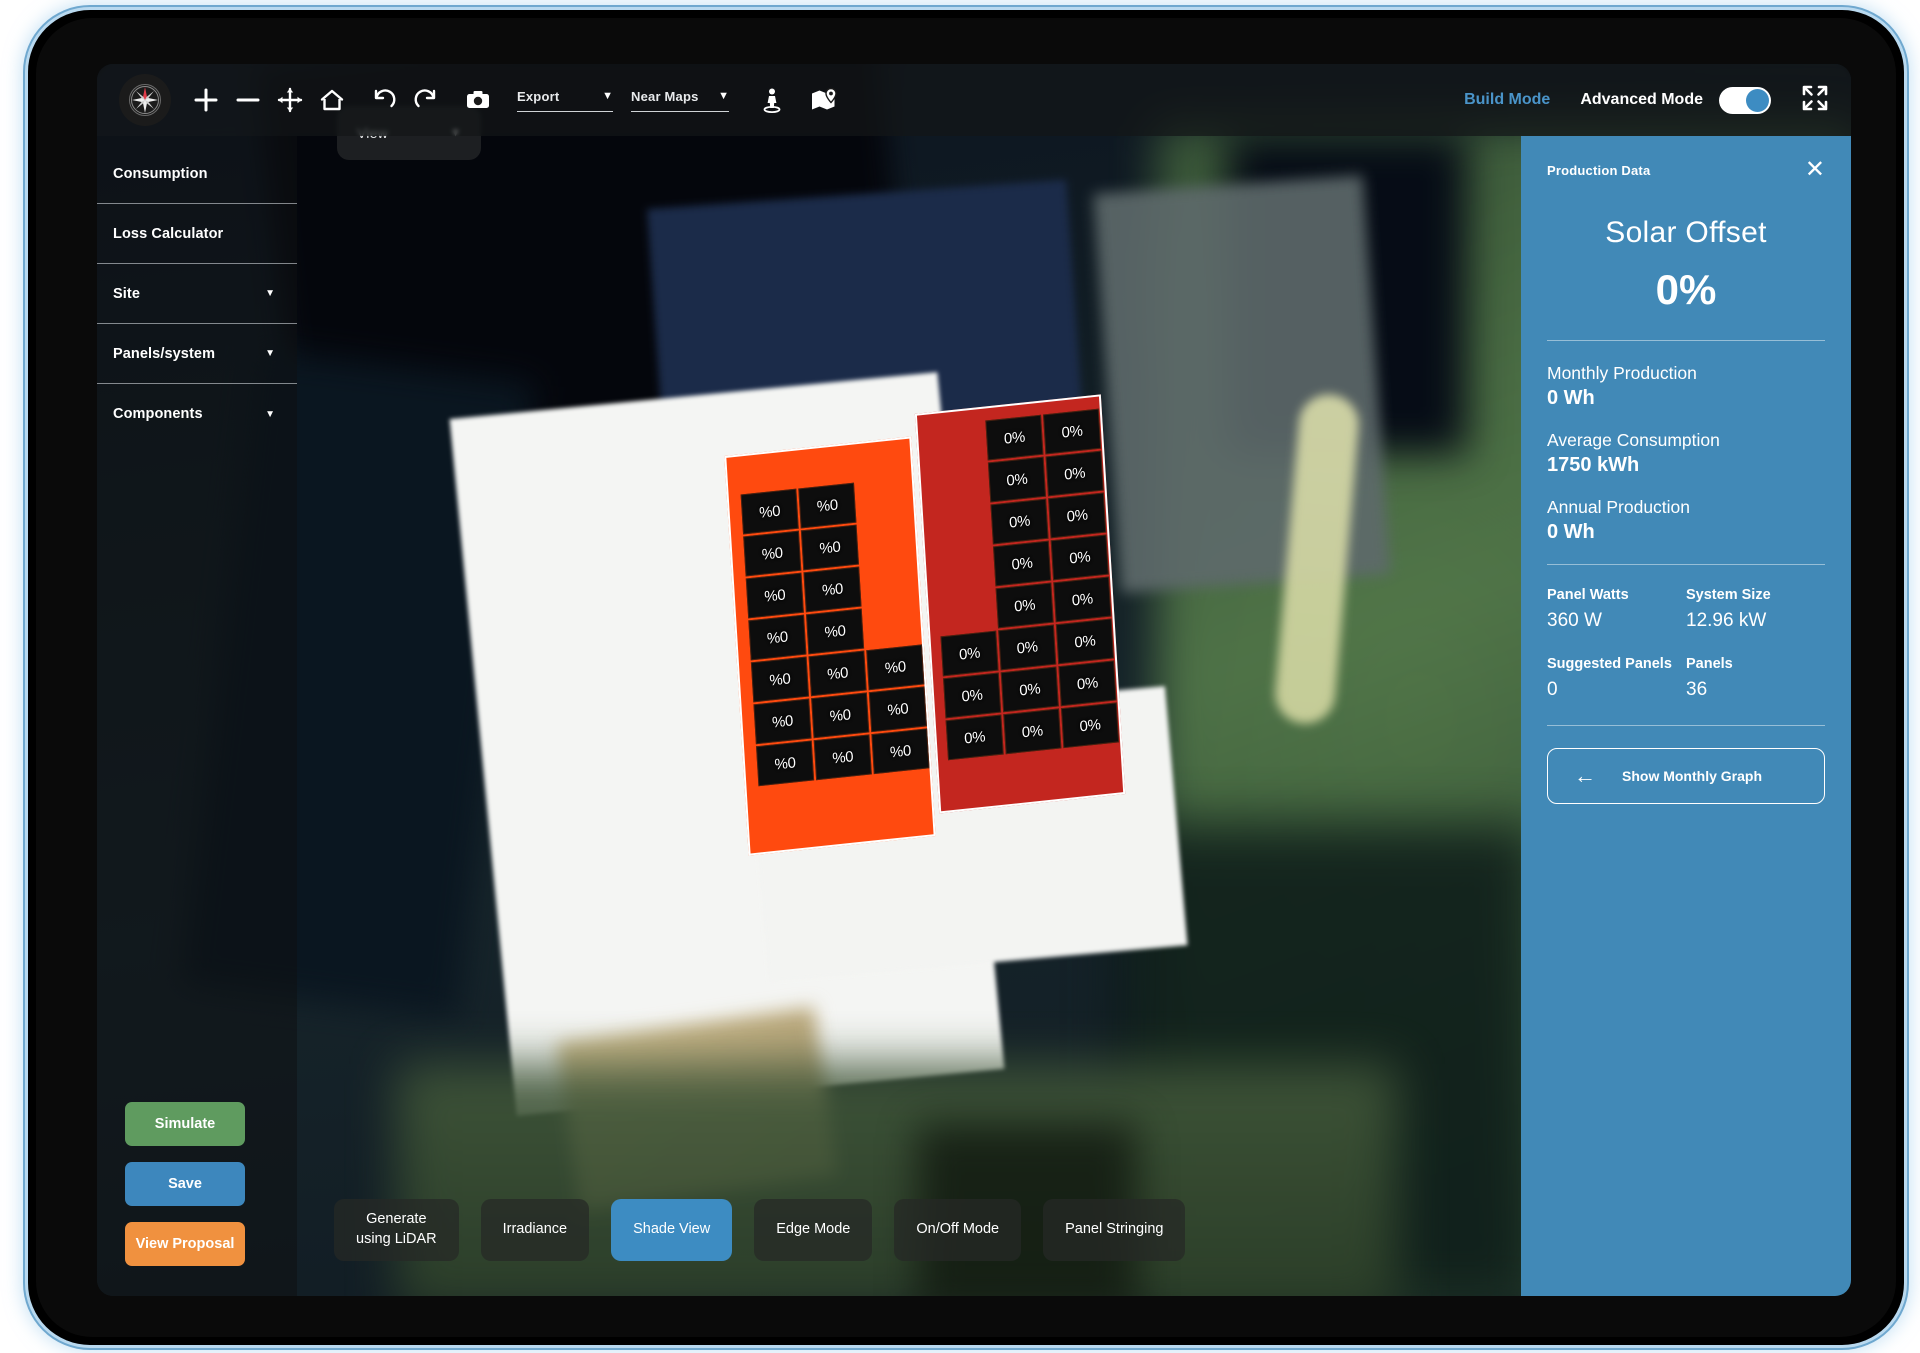 The width and height of the screenshot is (1920, 1353). I want to click on fullscreen-expand-icon, so click(1815, 100).